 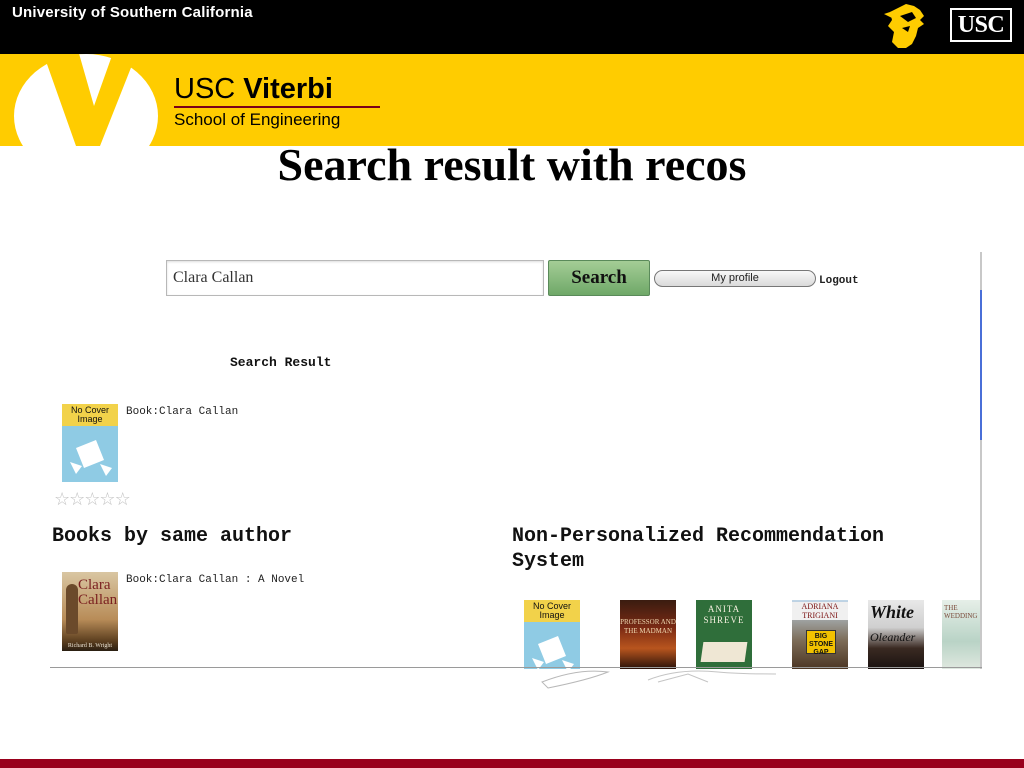 What do you see at coordinates (893, 637) in the screenshot?
I see `reco-cover-5-subtitle: Oleander` at bounding box center [893, 637].